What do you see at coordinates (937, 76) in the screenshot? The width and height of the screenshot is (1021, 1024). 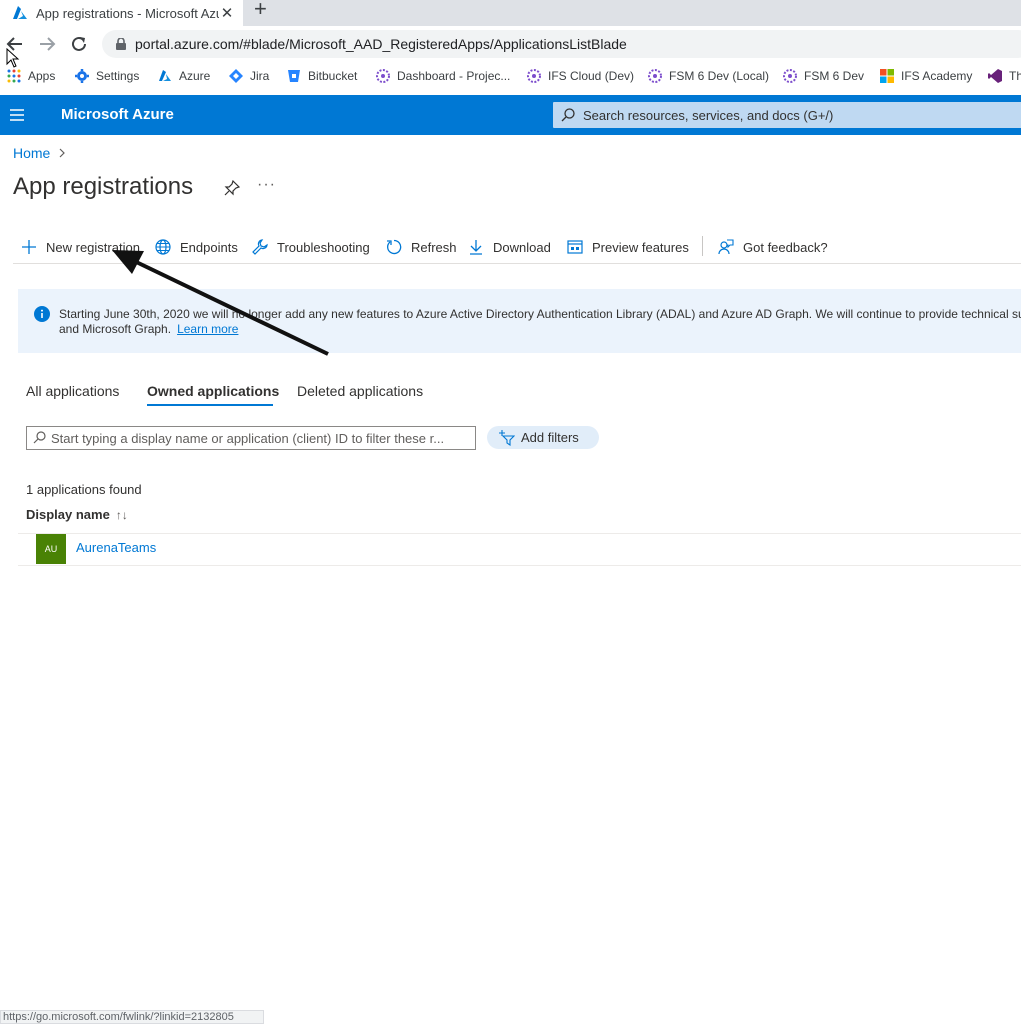 I see `bookmark-label: IFS Academy` at bounding box center [937, 76].